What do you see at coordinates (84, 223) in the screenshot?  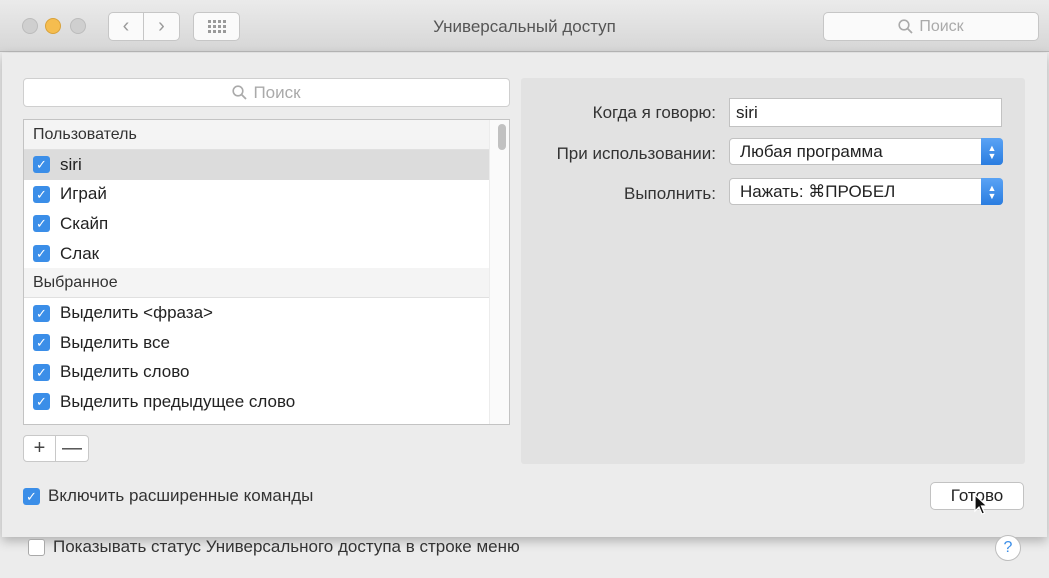 I see `item-label: Скайп` at bounding box center [84, 223].